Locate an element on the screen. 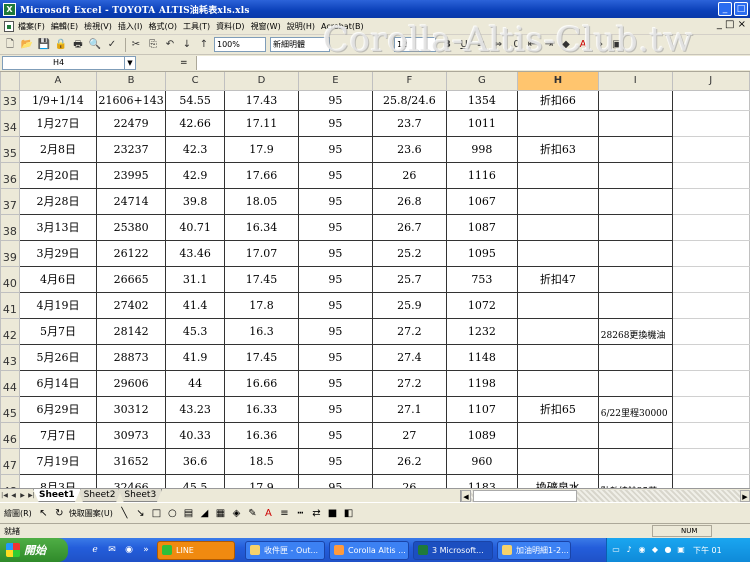 The height and width of the screenshot is (562, 750). cell-i42: 28268更換機油 is located at coordinates (635, 331).